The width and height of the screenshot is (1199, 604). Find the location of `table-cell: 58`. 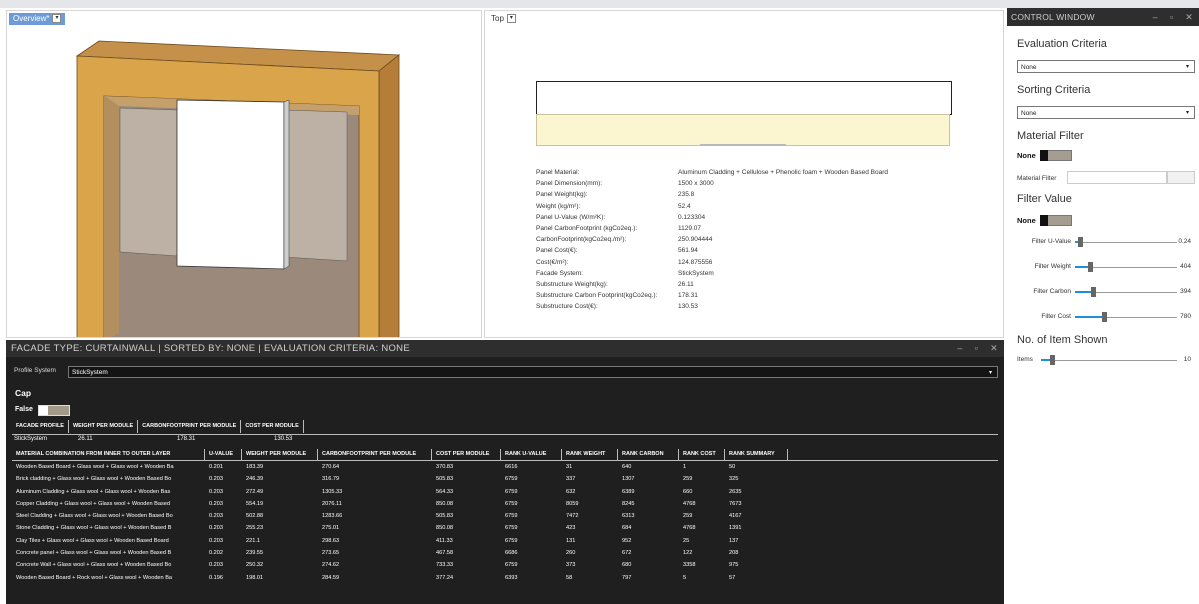

table-cell: 58 is located at coordinates (569, 577).